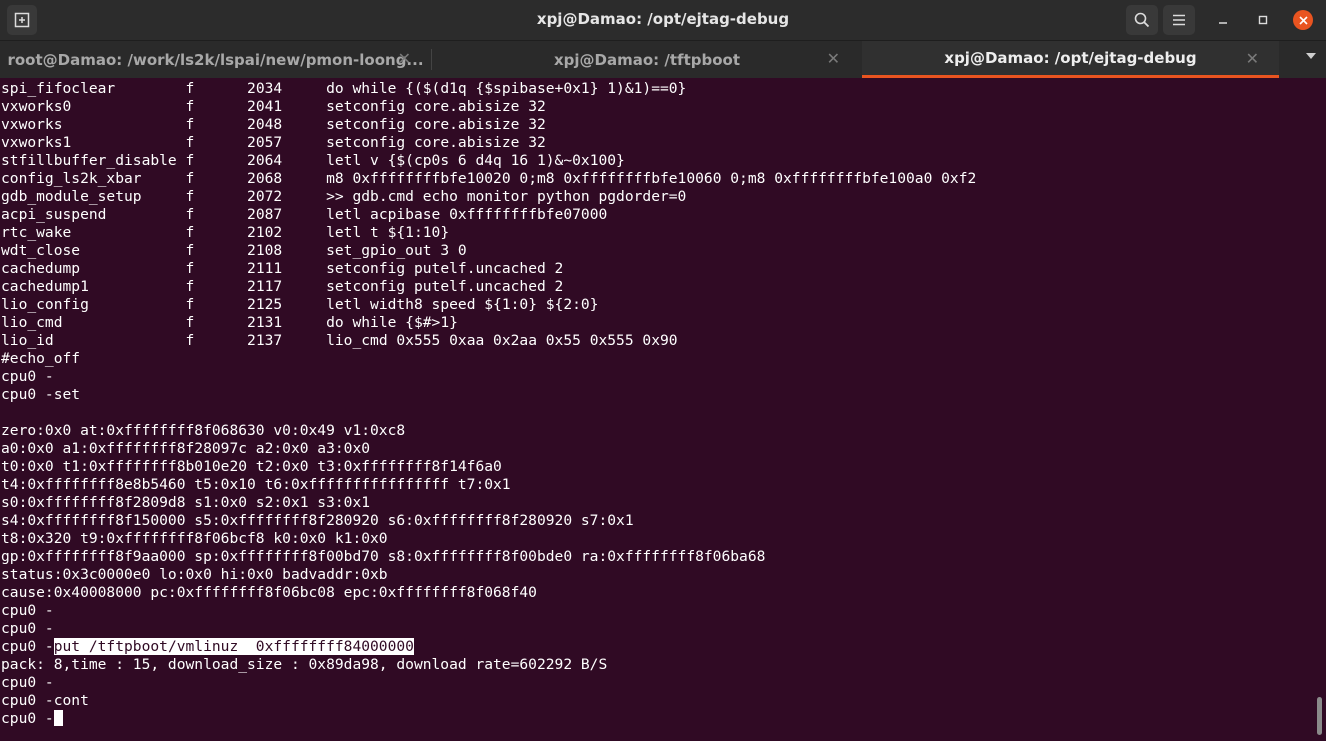 The height and width of the screenshot is (741, 1326). What do you see at coordinates (396, 250) in the screenshot?
I see `cmd-definition: set_gpio_out 3 0` at bounding box center [396, 250].